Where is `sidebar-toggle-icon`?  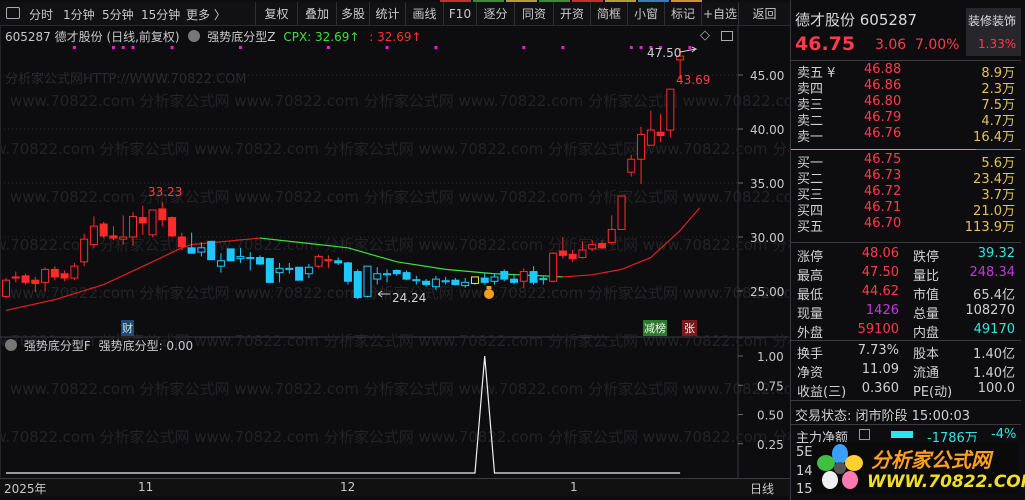 sidebar-toggle-icon is located at coordinates (13, 13).